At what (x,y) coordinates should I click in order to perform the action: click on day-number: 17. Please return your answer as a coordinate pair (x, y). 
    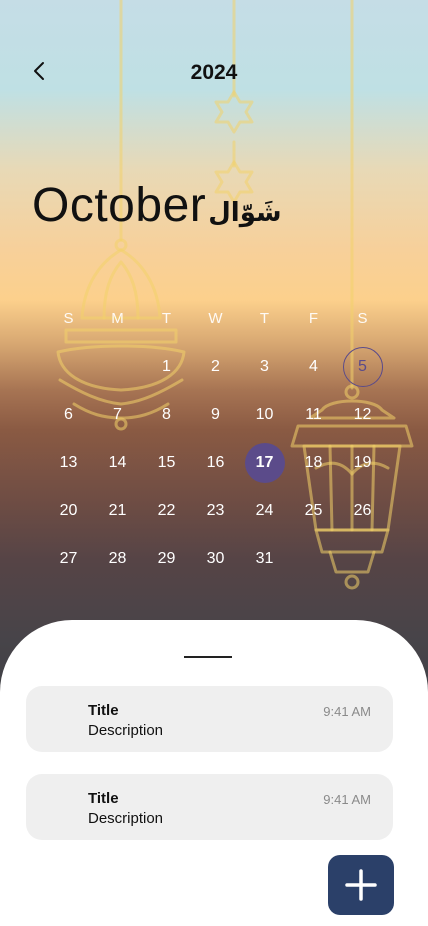
    Looking at the image, I should click on (264, 463).